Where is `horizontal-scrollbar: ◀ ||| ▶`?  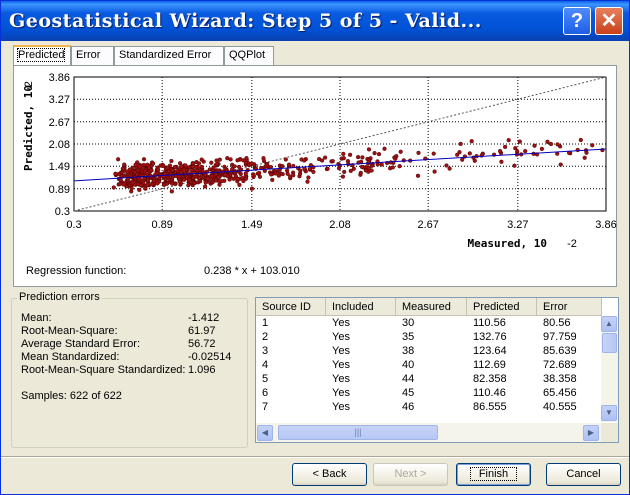
horizontal-scrollbar: ◀ ||| ▶ is located at coordinates (428, 432).